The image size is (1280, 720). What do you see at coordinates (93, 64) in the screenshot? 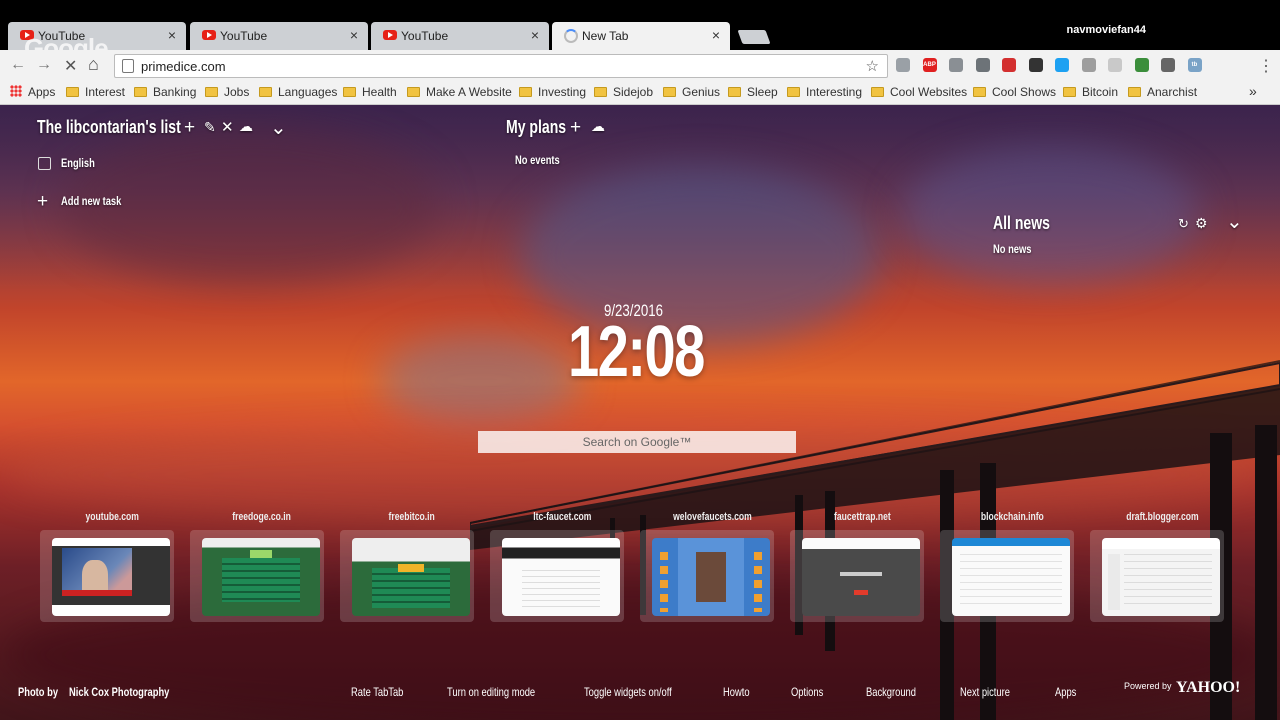
I see `home-icon: ⌂` at bounding box center [93, 64].